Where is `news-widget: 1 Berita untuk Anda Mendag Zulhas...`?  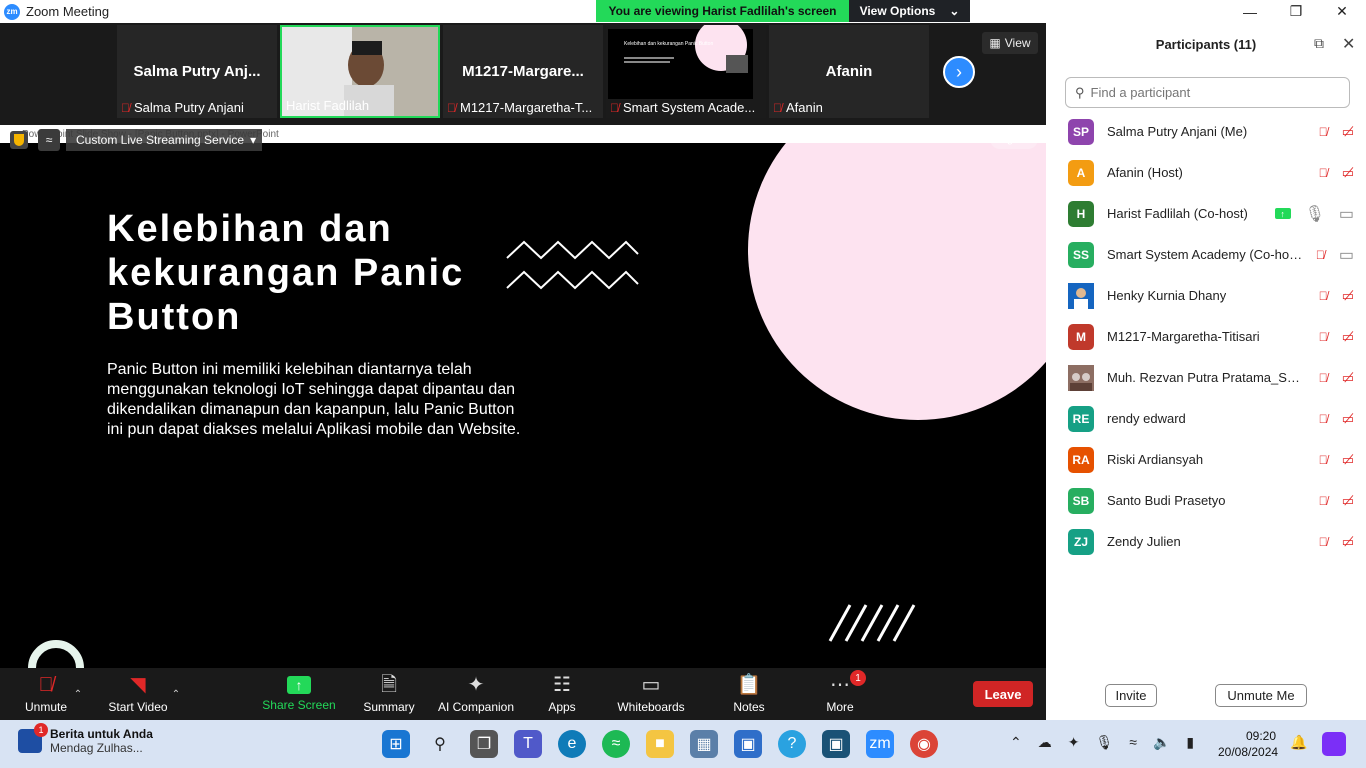 news-widget: 1 Berita untuk Anda Mendag Zulhas... is located at coordinates (85, 739).